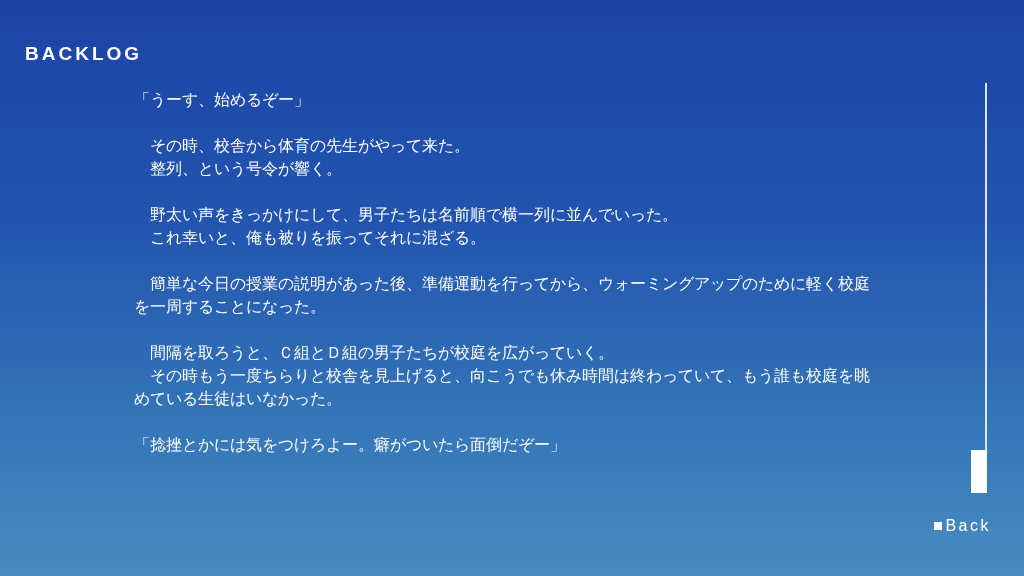  I want to click on backlog-text: その時、校舎から体育の先生がやって来た。, so click(310, 146).